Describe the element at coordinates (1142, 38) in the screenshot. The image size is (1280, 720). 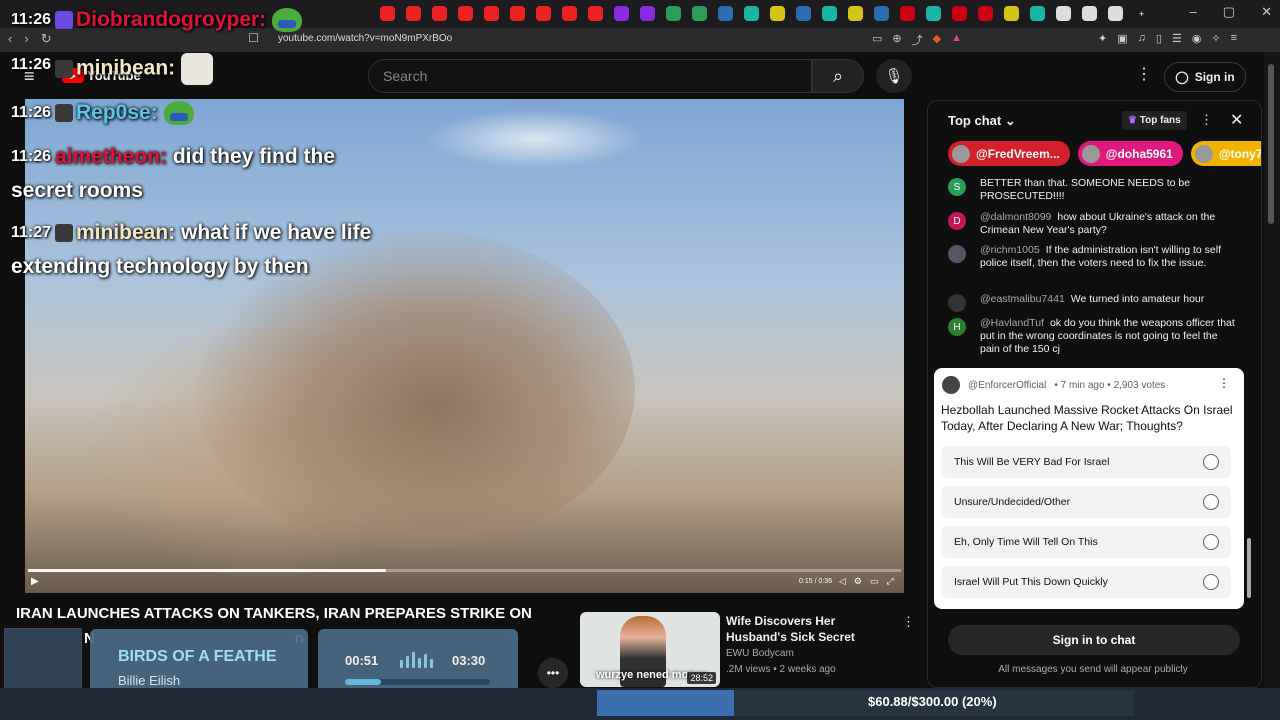
I see `media-icon: ♫` at that location.